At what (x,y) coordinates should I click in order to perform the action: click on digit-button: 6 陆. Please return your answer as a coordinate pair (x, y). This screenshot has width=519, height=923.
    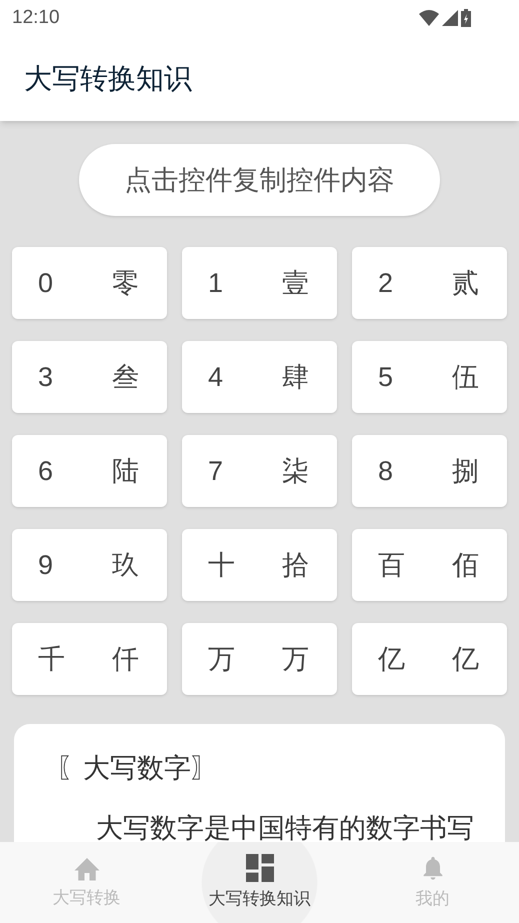
    Looking at the image, I should click on (89, 471).